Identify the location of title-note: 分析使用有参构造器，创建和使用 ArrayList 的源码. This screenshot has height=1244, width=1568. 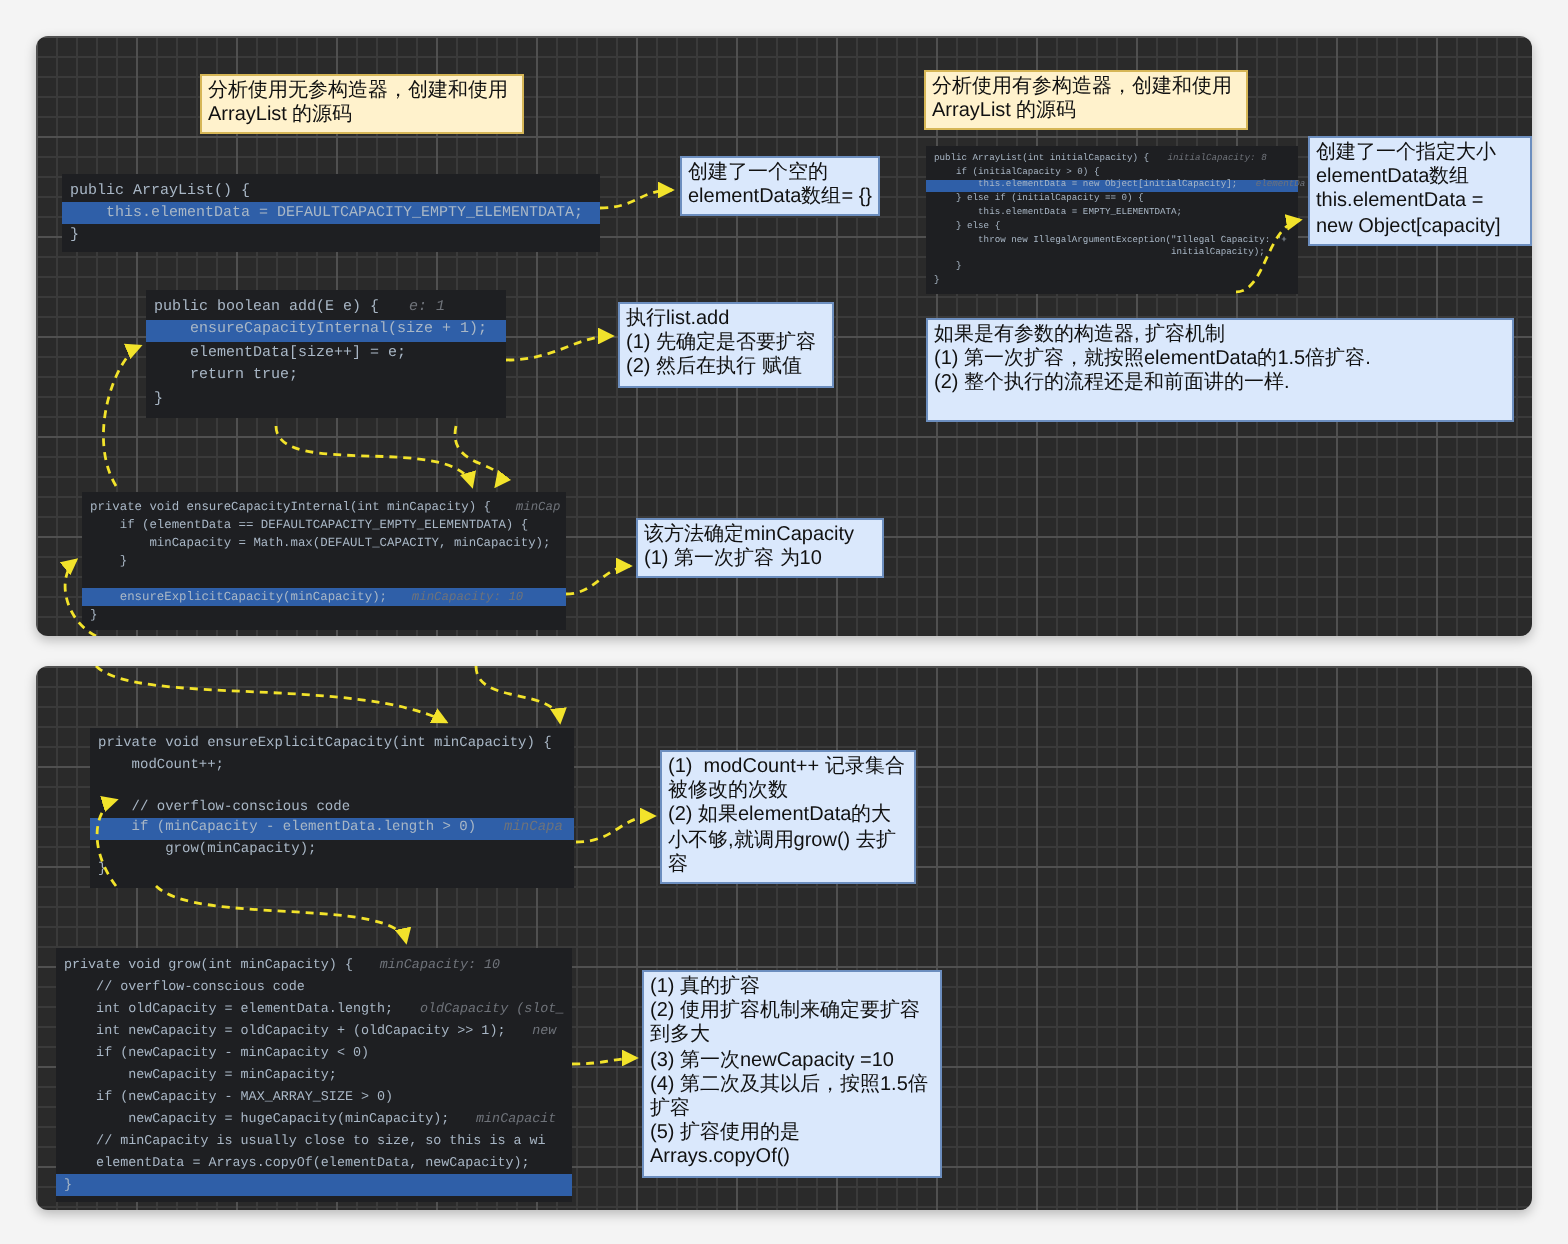
(1086, 100).